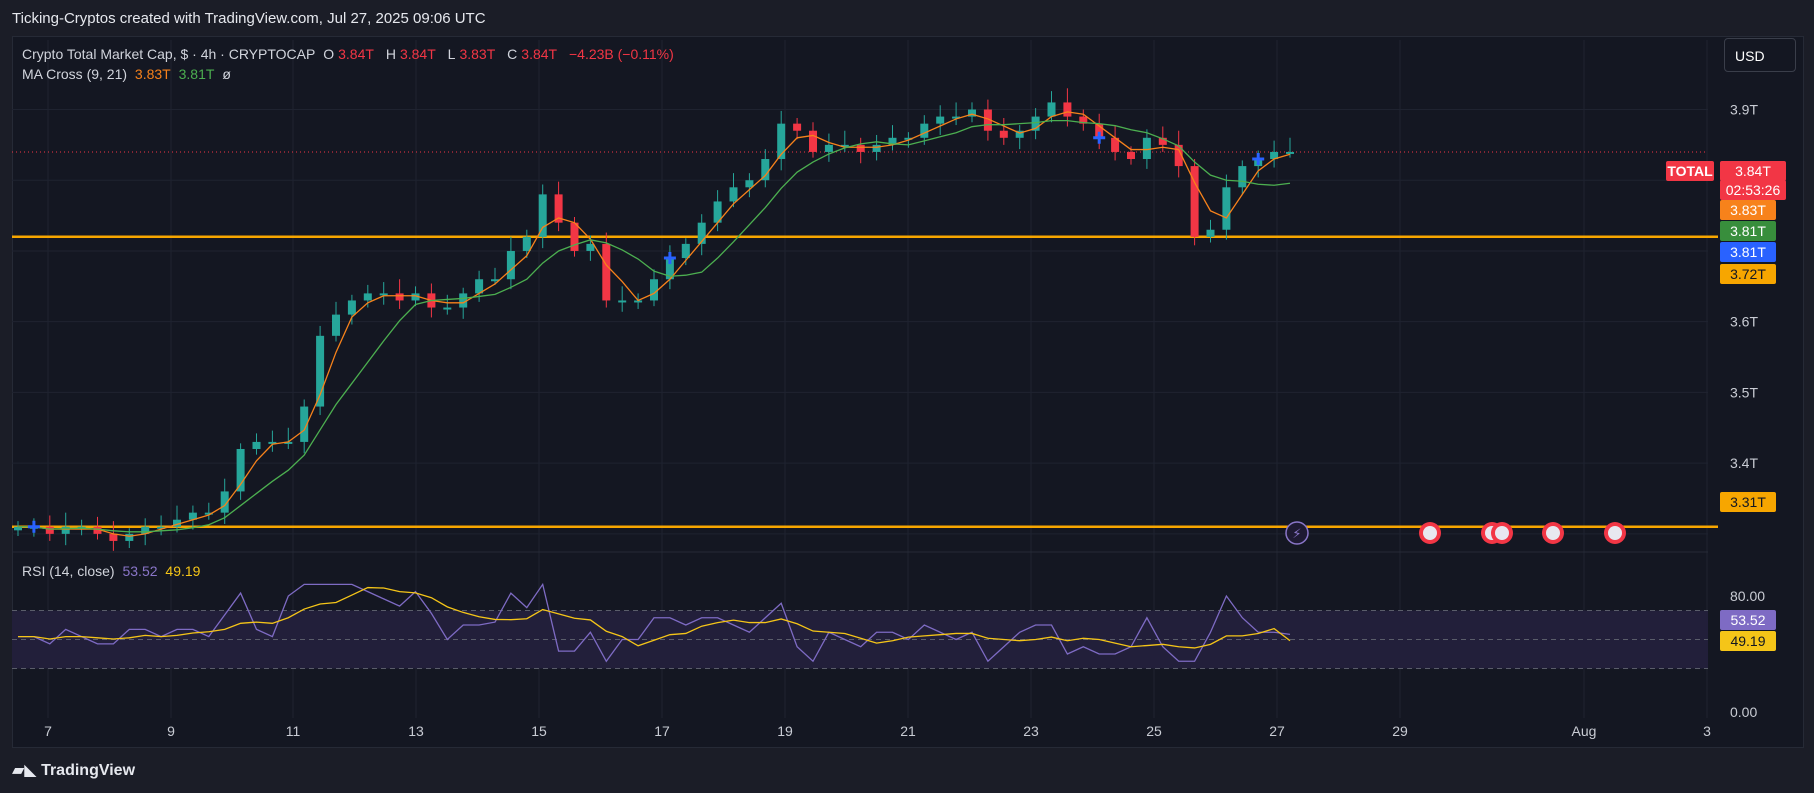 This screenshot has height=793, width=1814. Describe the element at coordinates (1690, 171) in the screenshot. I see `symbol-tag: TOTAL` at that location.